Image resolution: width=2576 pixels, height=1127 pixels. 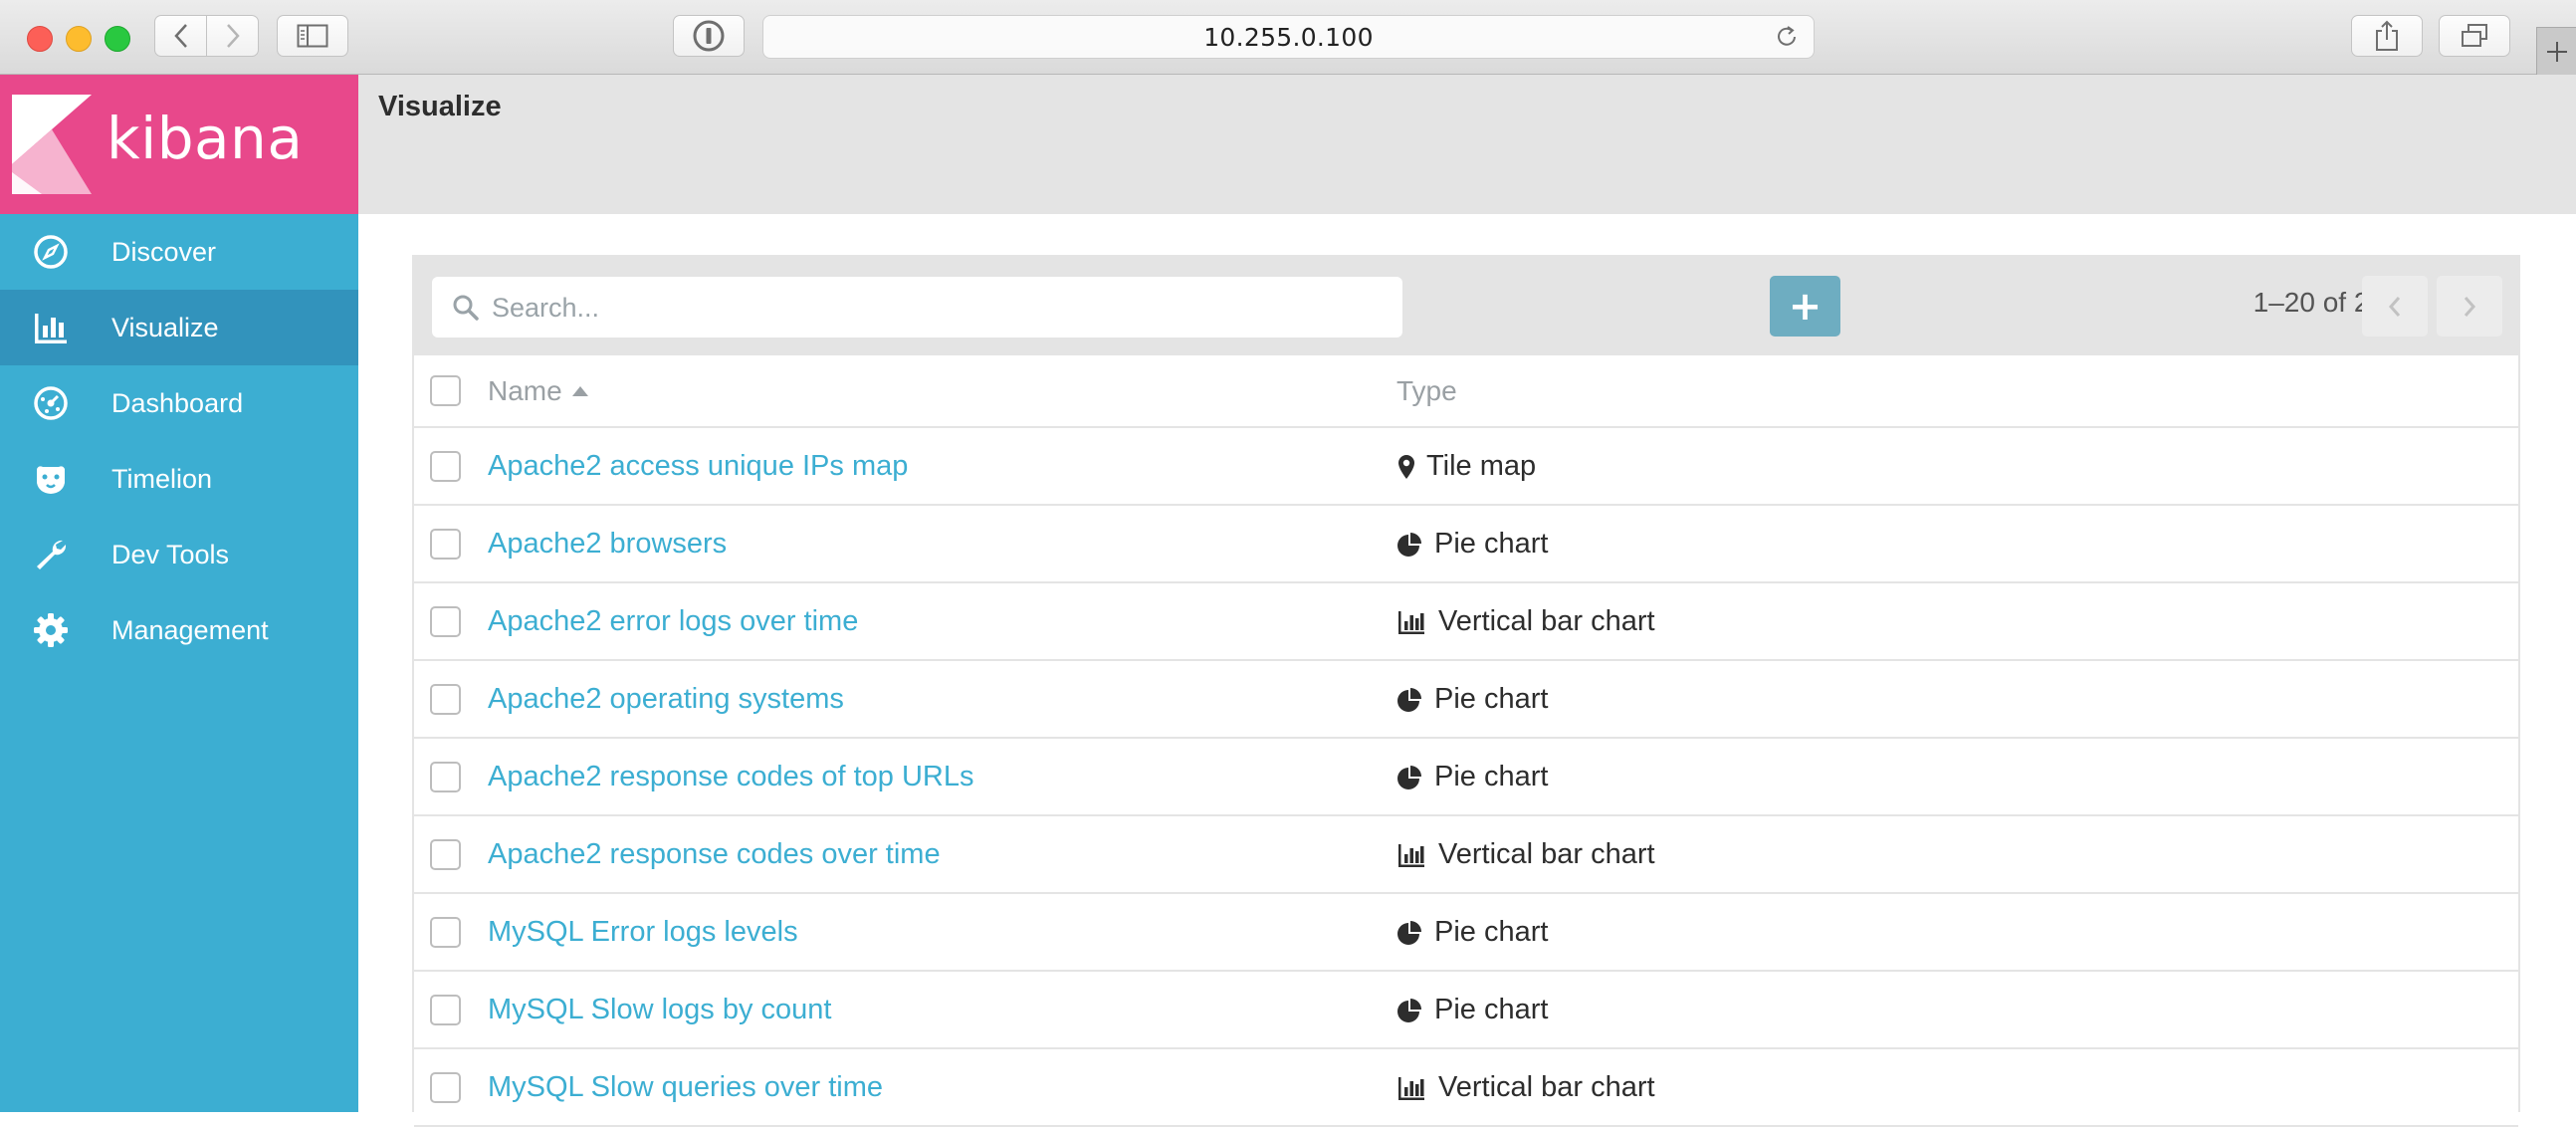 I want to click on tabs-overview-button, so click(x=2474, y=36).